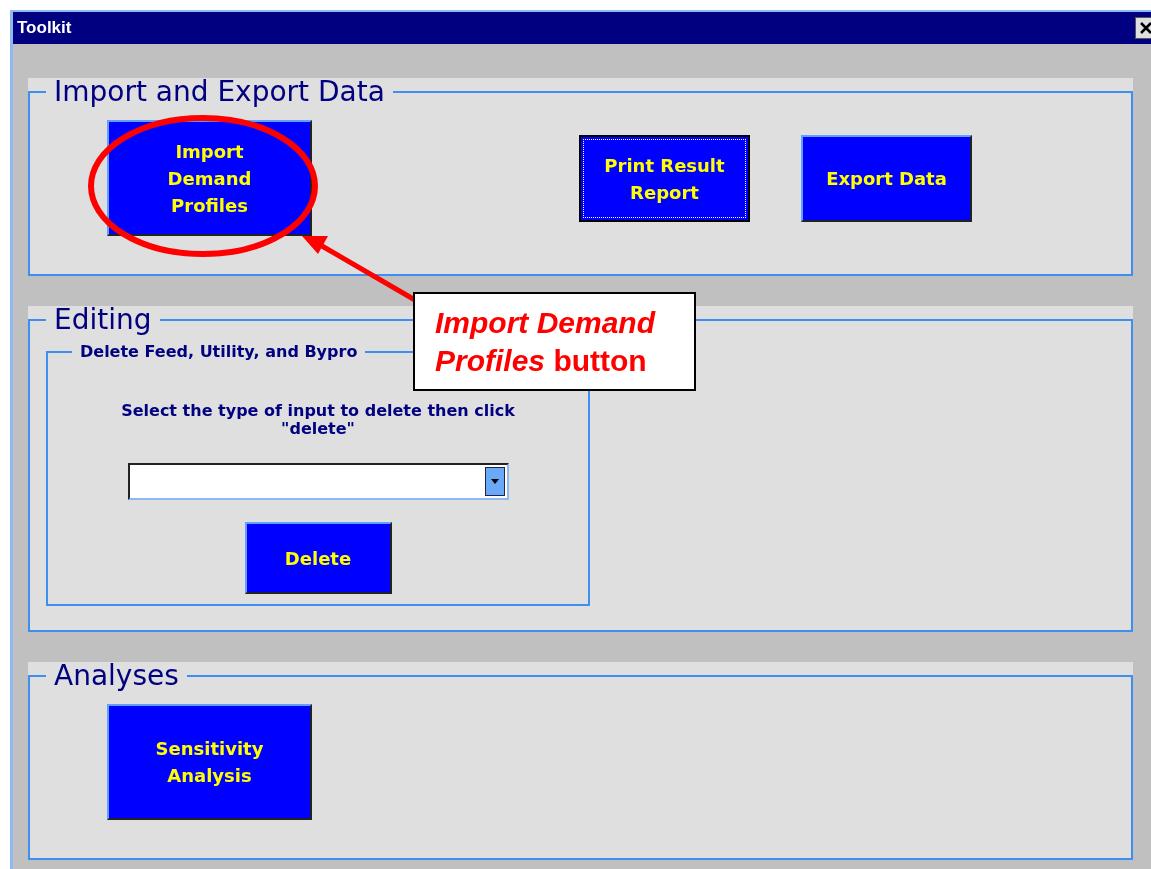  I want to click on group-title: Analyses, so click(116, 676).